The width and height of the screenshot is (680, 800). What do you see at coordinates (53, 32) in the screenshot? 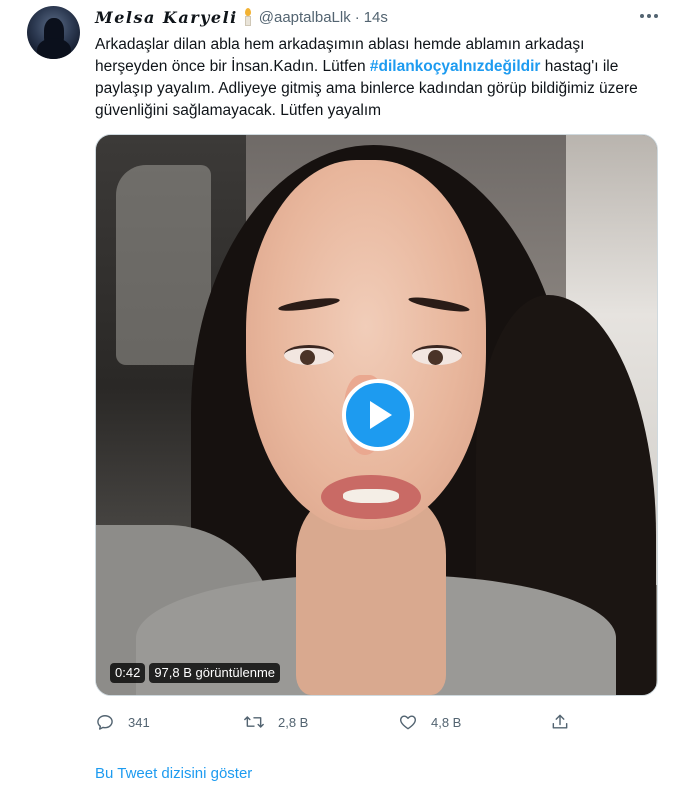
I see `avatar` at bounding box center [53, 32].